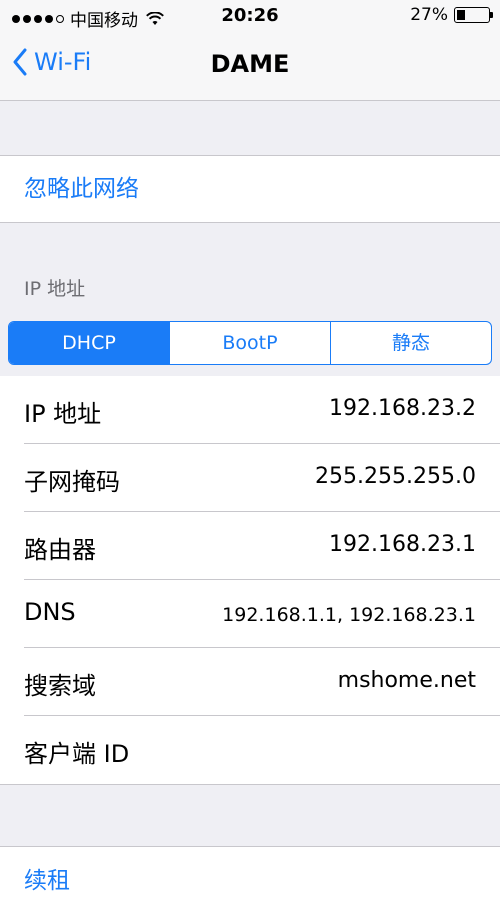  I want to click on row-dns: DNS 192.168.1.1, 192.168.23.1, so click(250, 614).